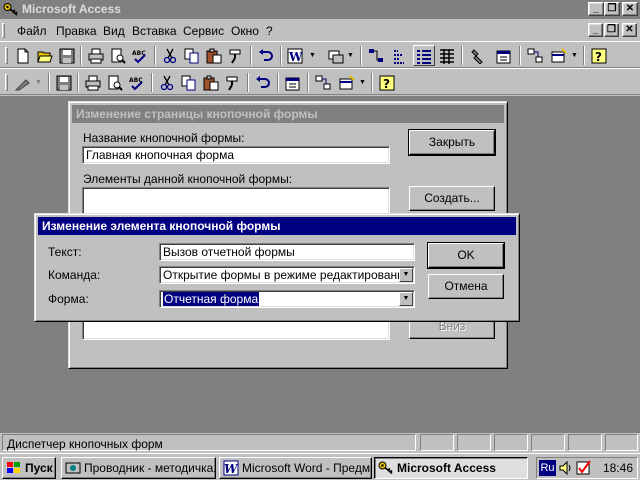 The height and width of the screenshot is (480, 640). What do you see at coordinates (350, 55) in the screenshot?
I see `analyze-dropdown-icon: ▼` at bounding box center [350, 55].